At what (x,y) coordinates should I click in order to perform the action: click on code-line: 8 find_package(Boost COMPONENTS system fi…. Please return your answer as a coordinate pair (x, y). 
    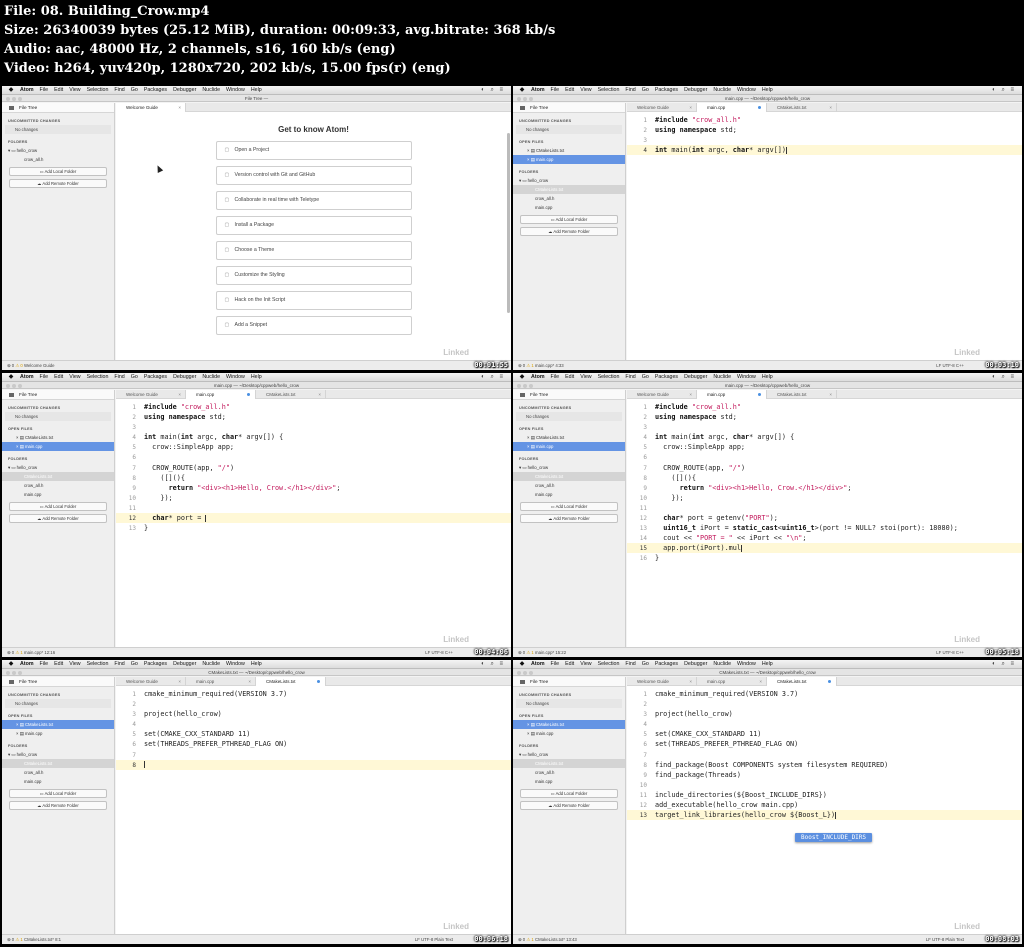
    Looking at the image, I should click on (824, 765).